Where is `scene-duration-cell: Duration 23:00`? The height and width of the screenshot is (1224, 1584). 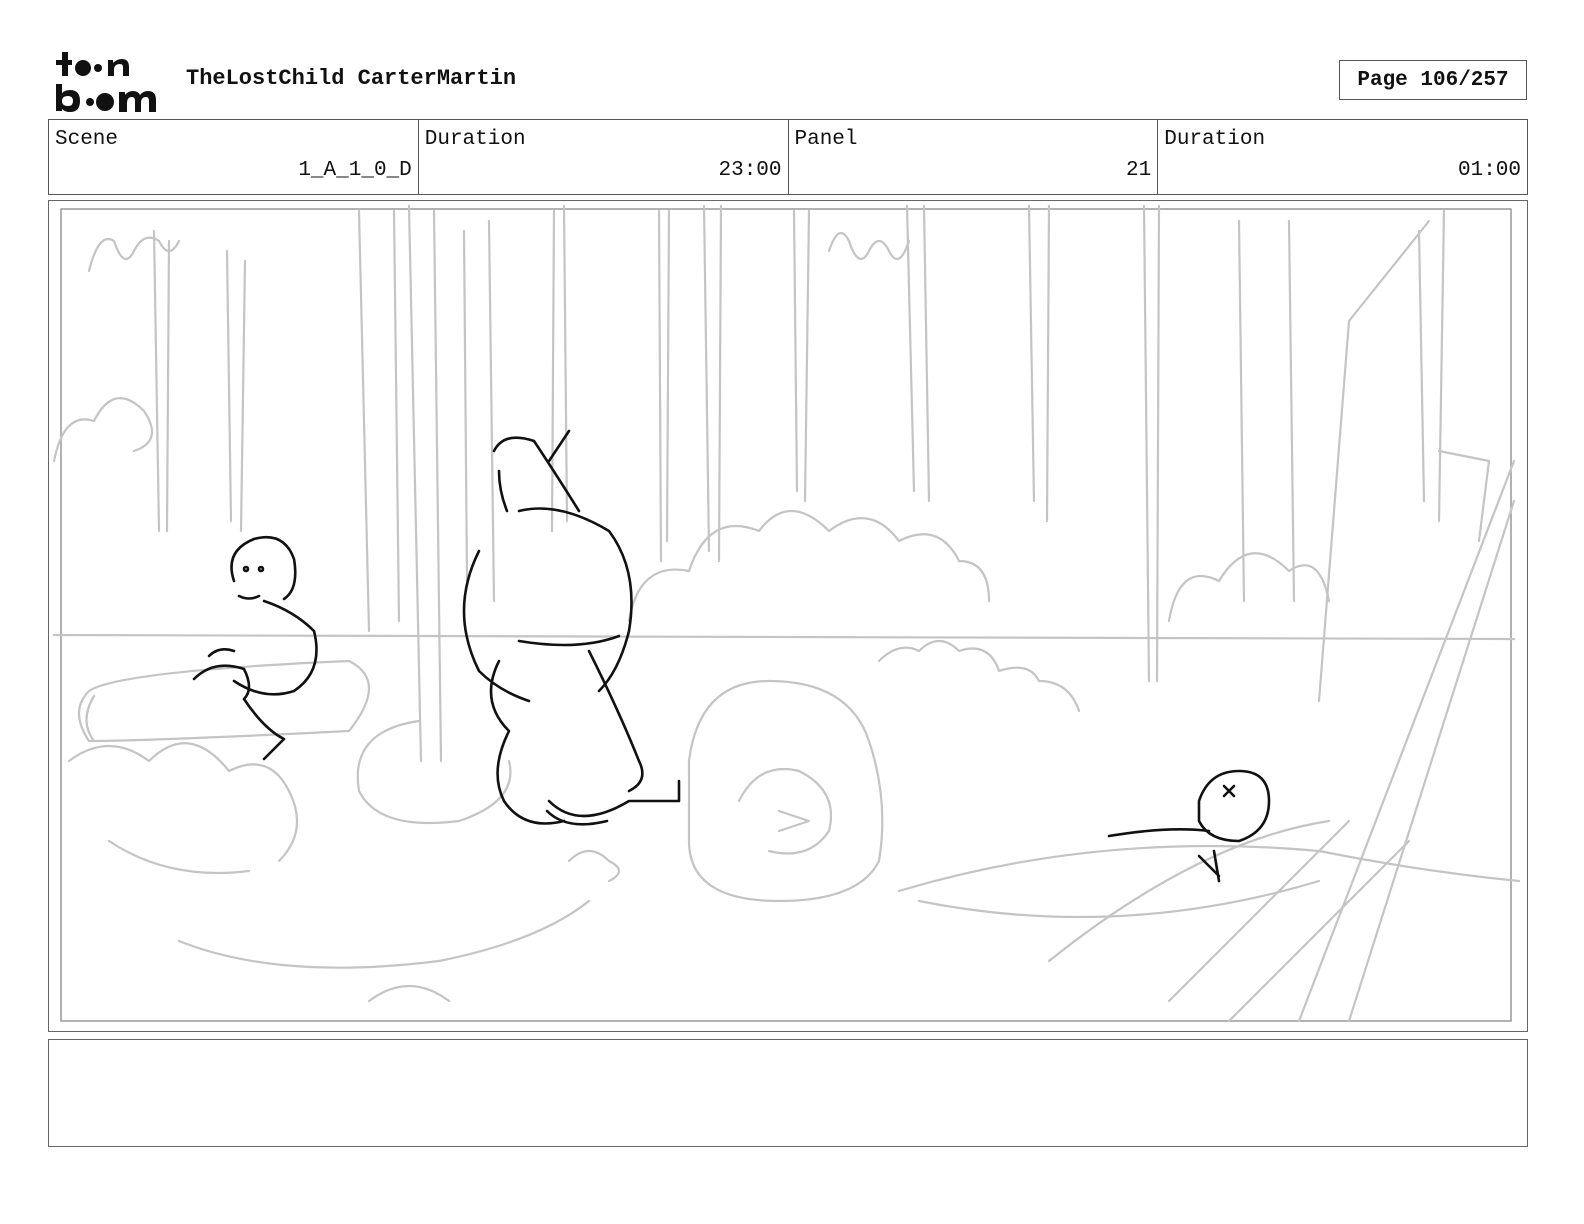 scene-duration-cell: Duration 23:00 is located at coordinates (604, 157).